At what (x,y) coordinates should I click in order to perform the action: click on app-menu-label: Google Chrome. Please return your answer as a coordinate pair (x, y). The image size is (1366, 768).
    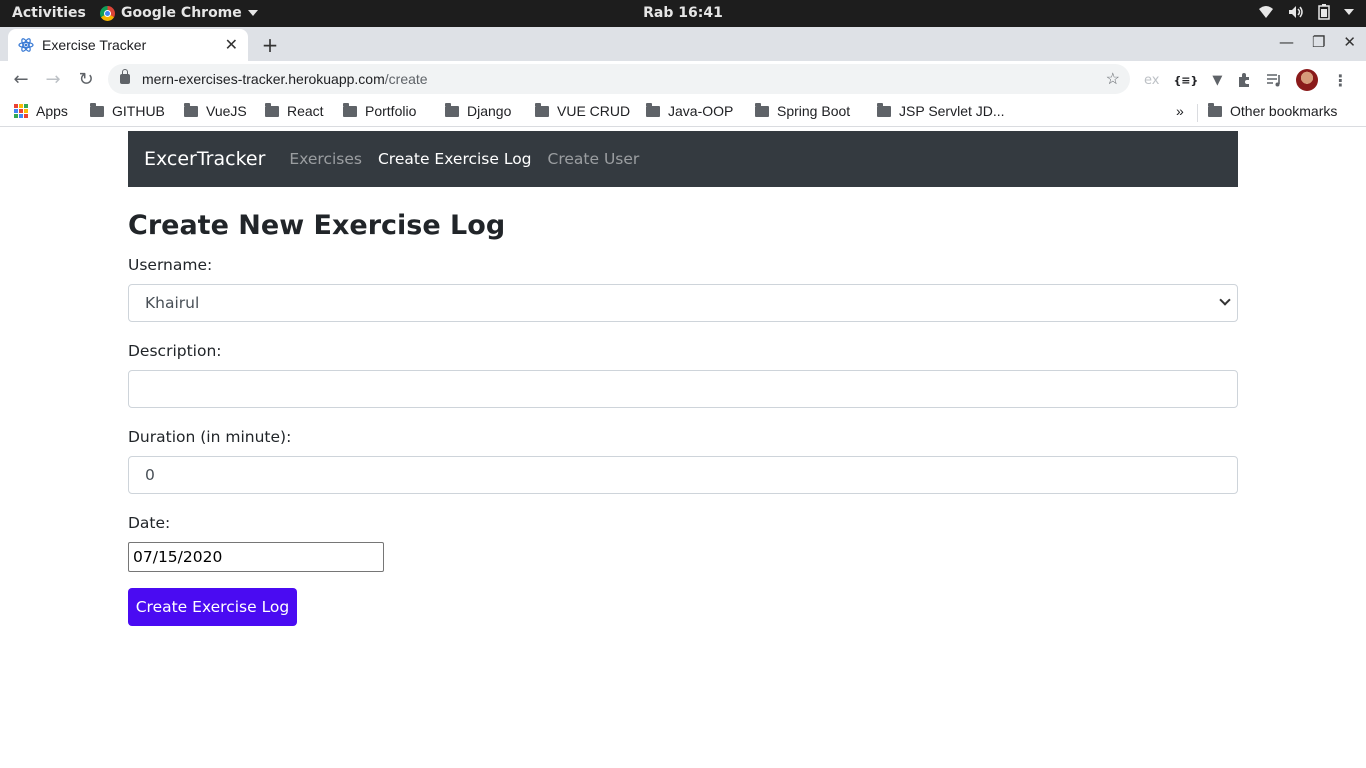
    Looking at the image, I should click on (181, 13).